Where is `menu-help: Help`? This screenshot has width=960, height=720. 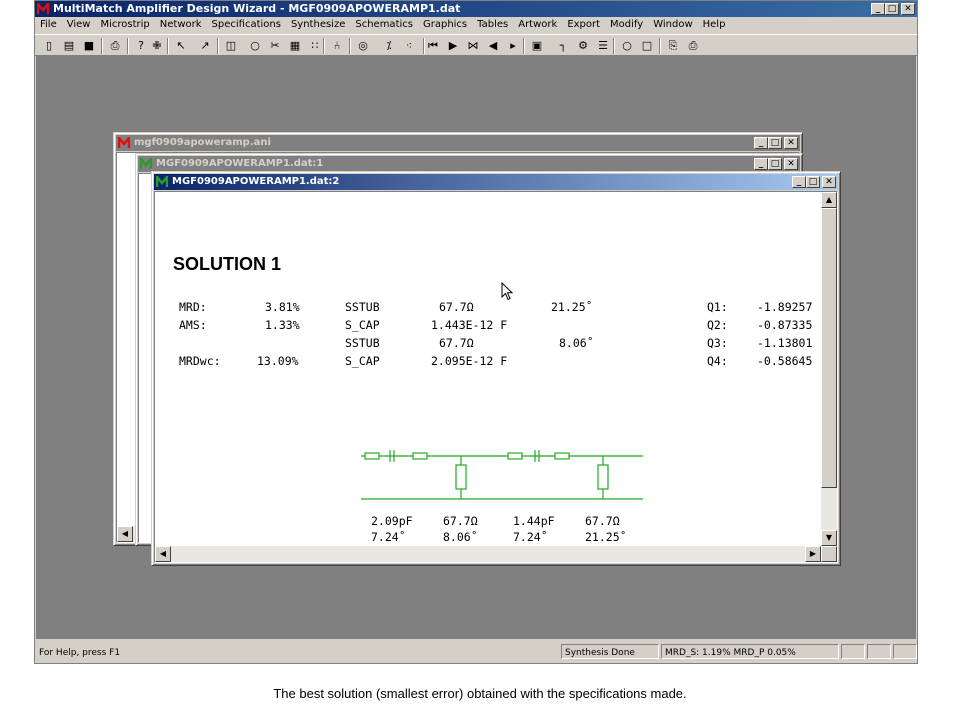 menu-help: Help is located at coordinates (714, 25).